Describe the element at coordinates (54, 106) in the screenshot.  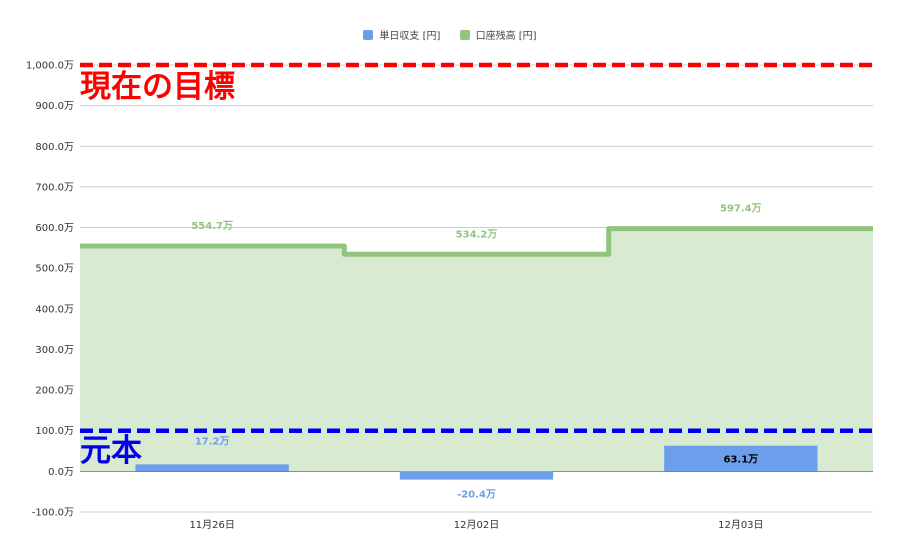
I see `y-tick-label: 900.0万` at that location.